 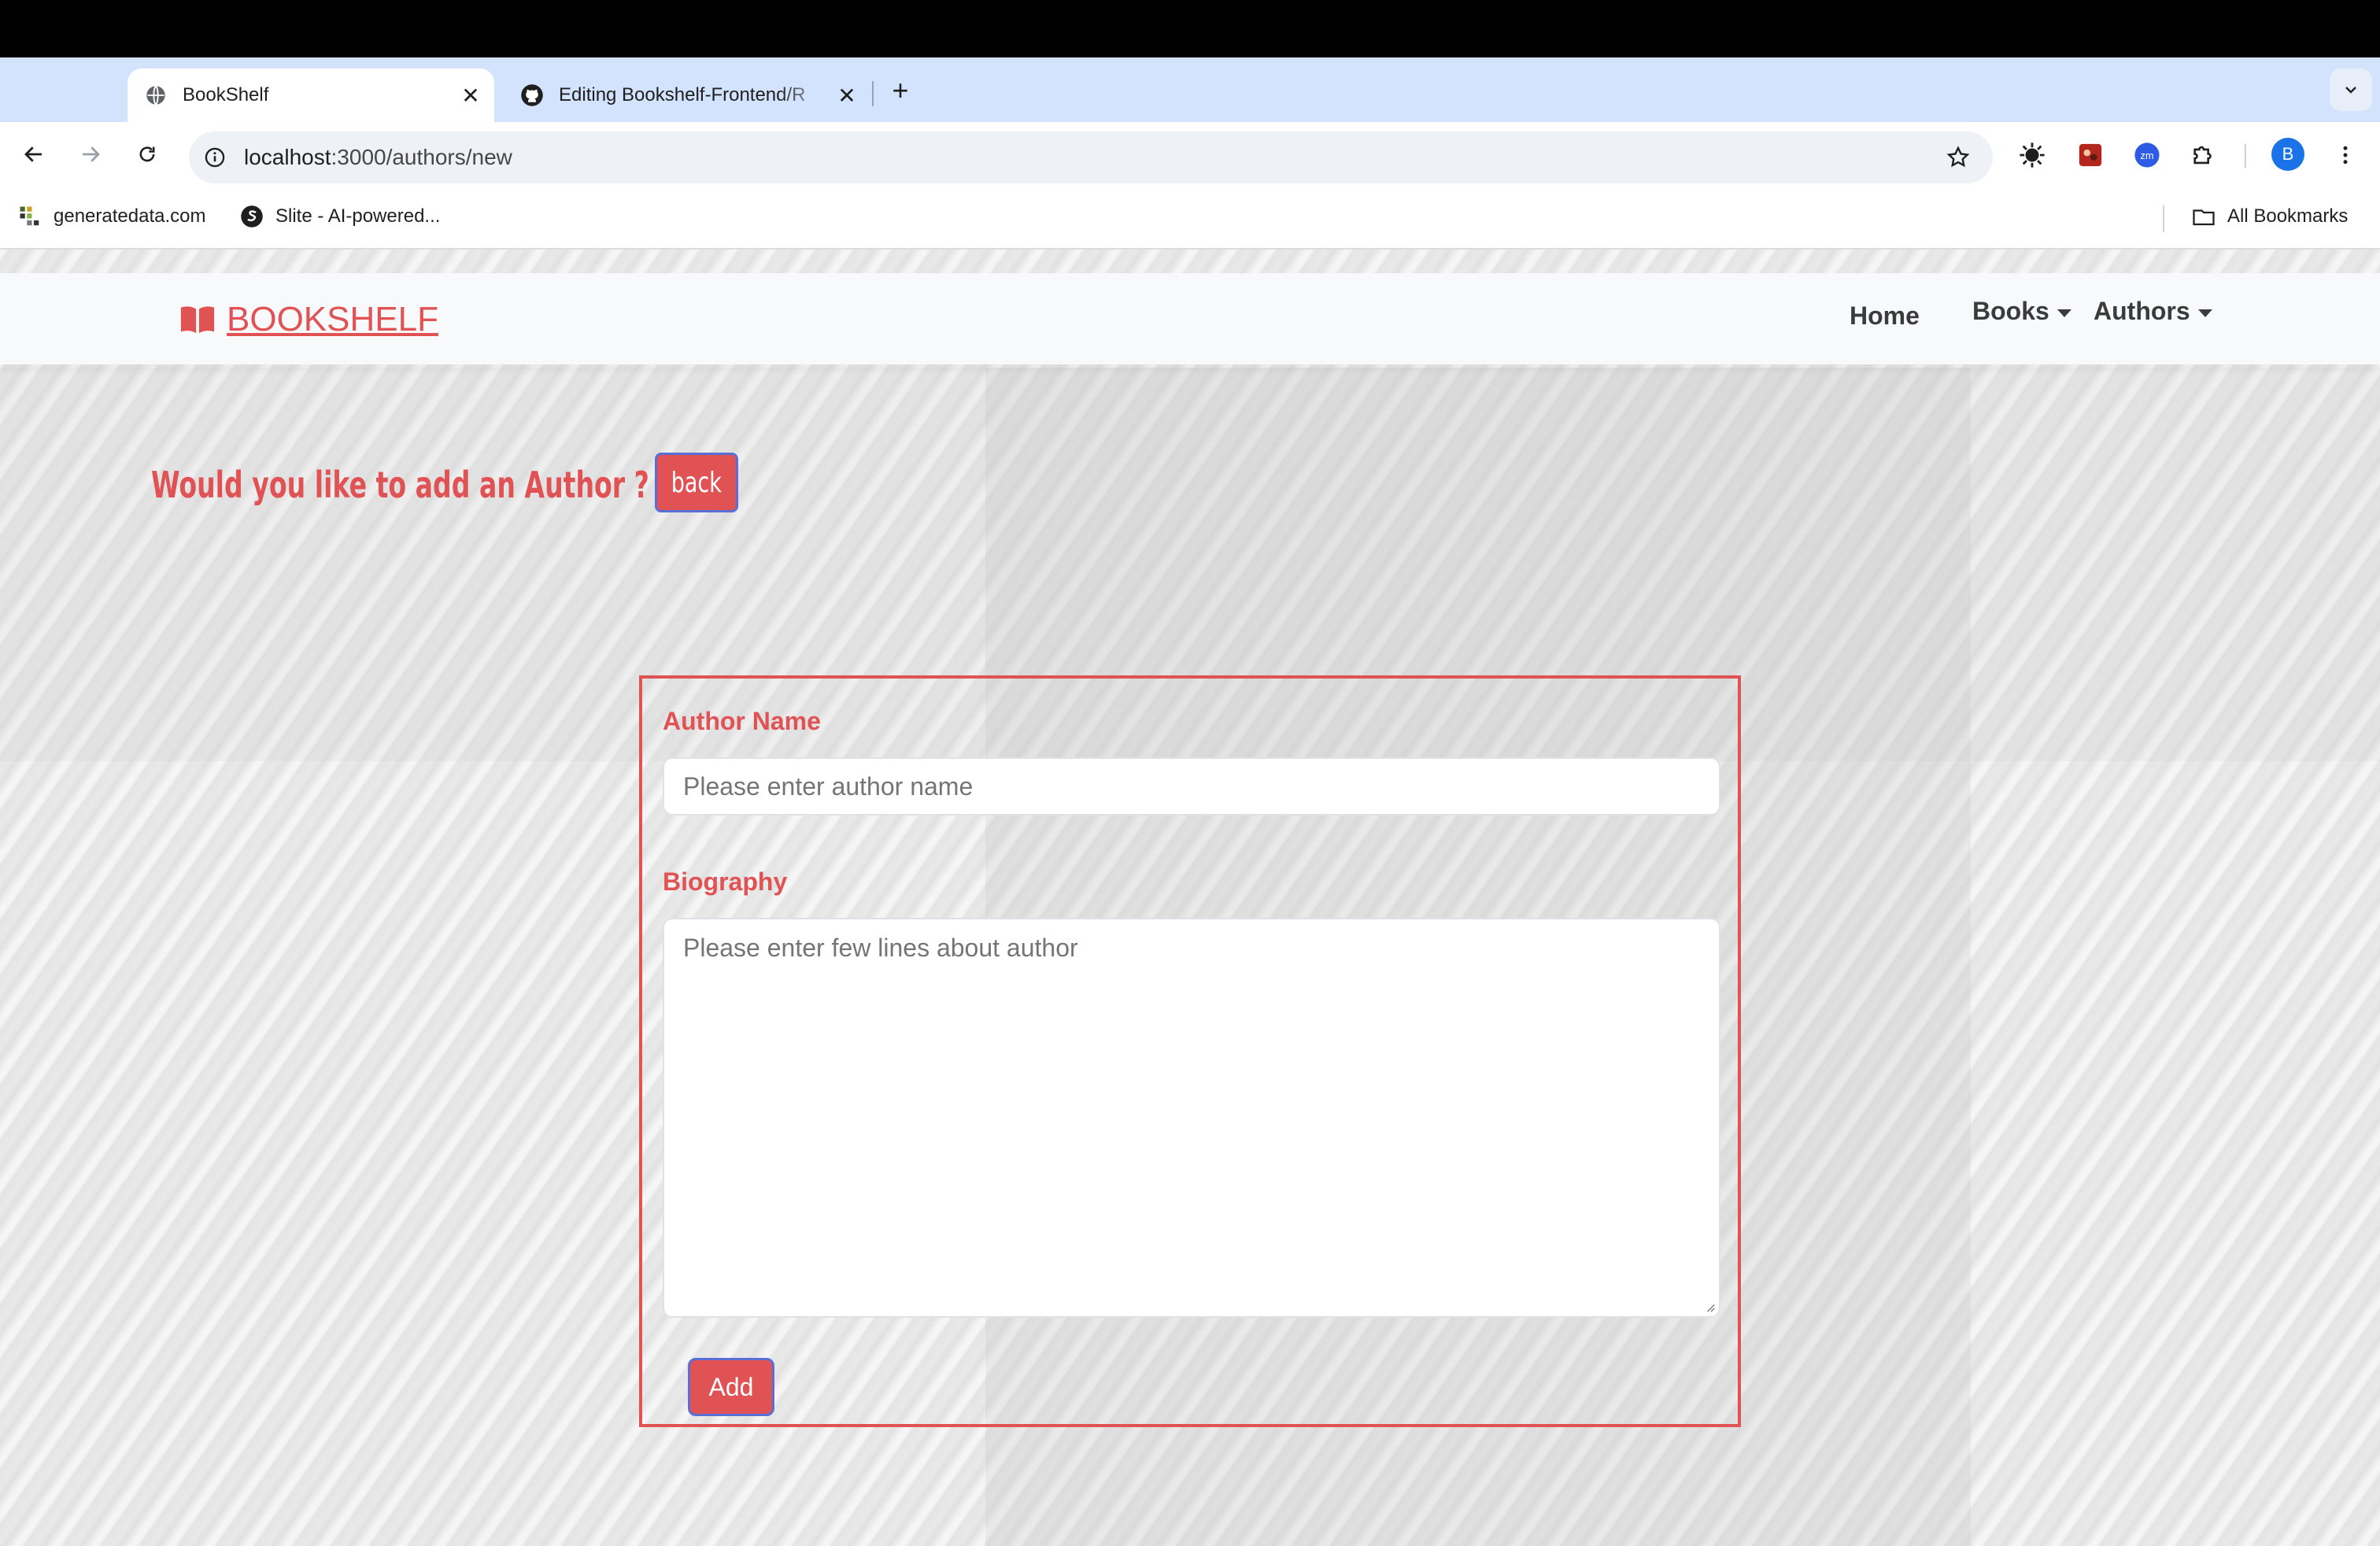 I want to click on tab-title: BookShelf, so click(x=226, y=95).